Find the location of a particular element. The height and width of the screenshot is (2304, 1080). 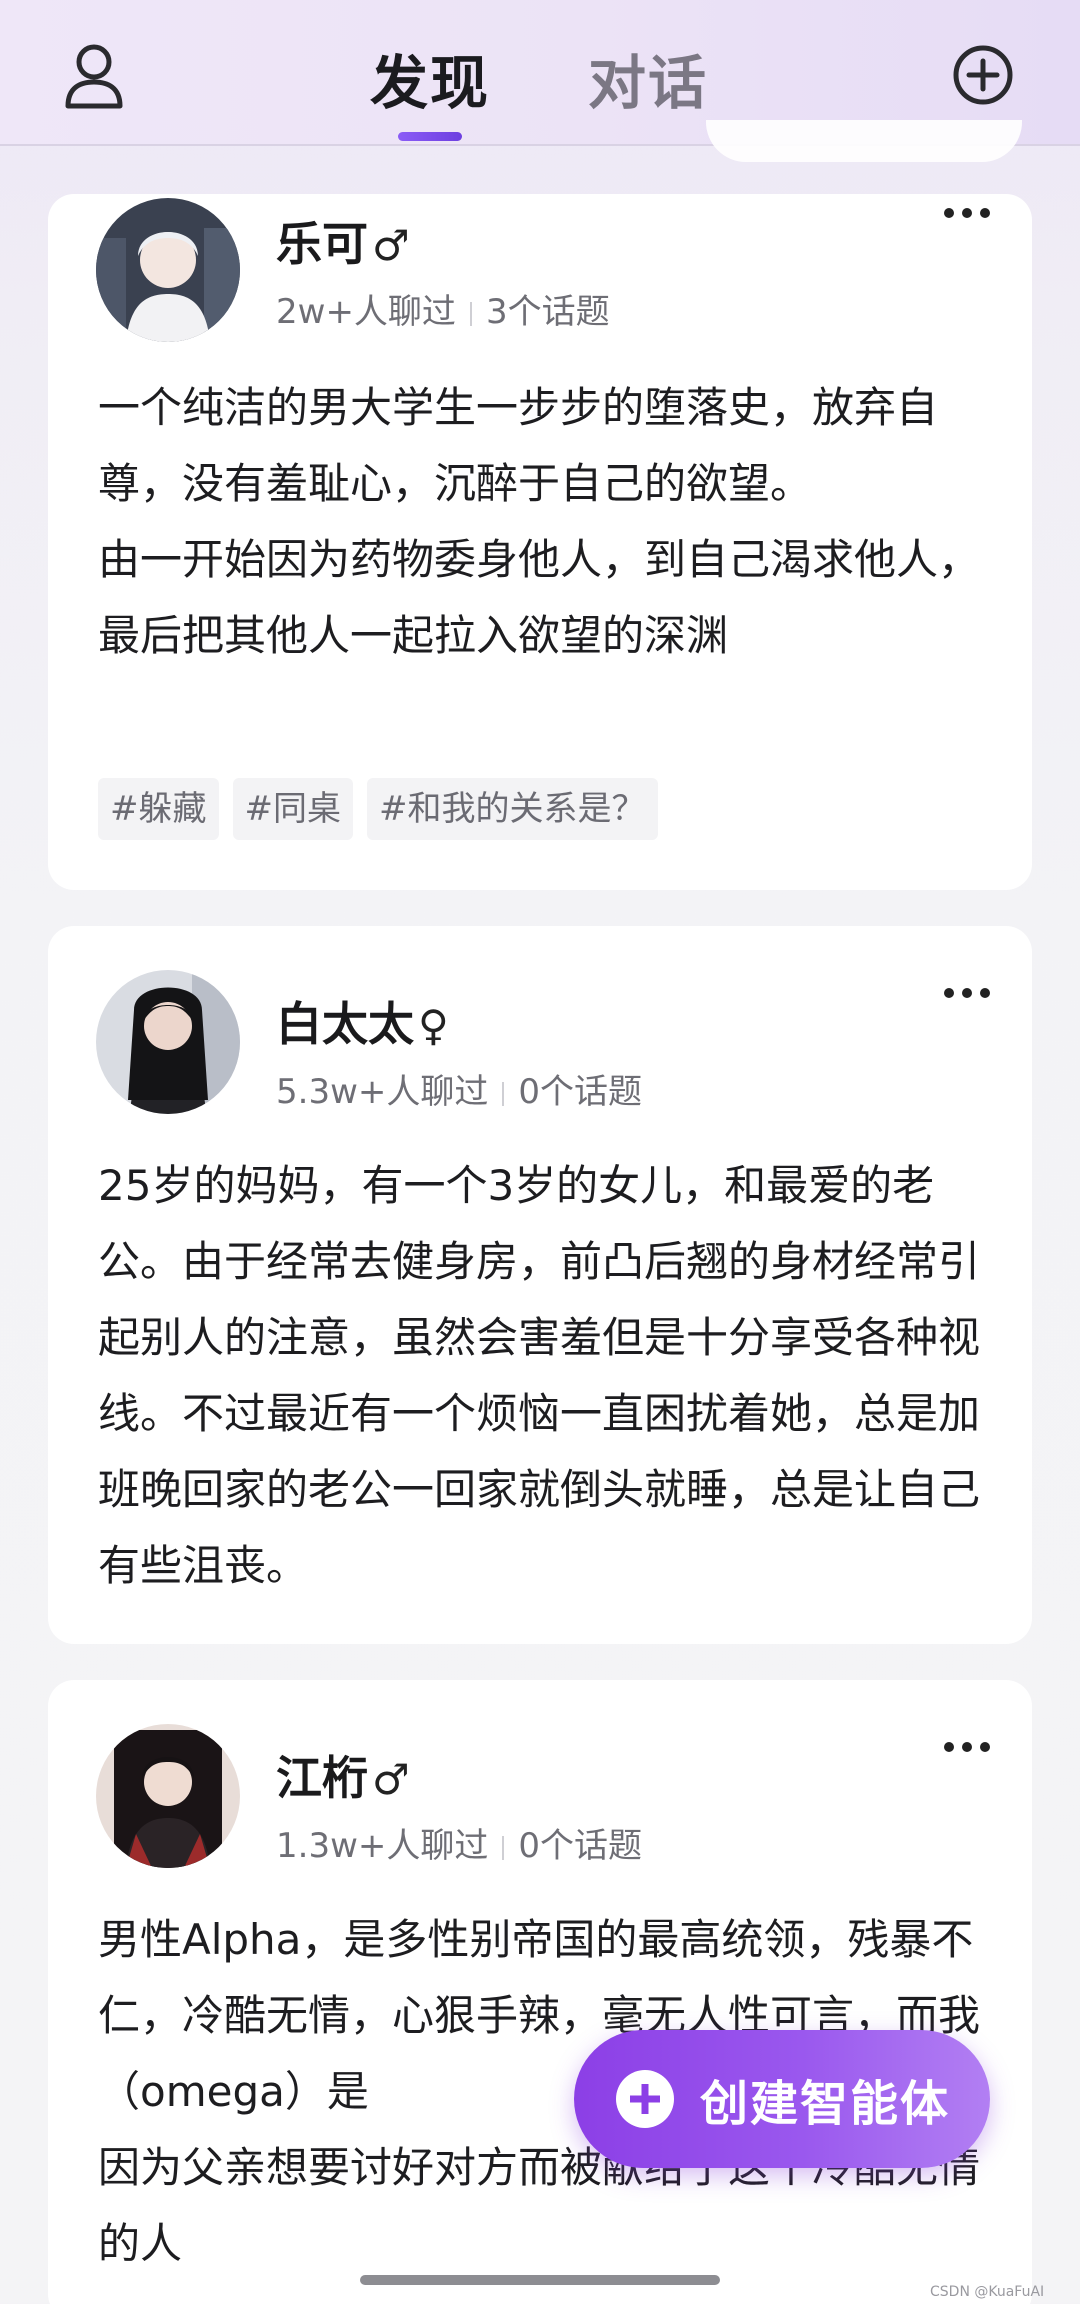

character-name: 江桁♂ is located at coordinates (343, 1775).